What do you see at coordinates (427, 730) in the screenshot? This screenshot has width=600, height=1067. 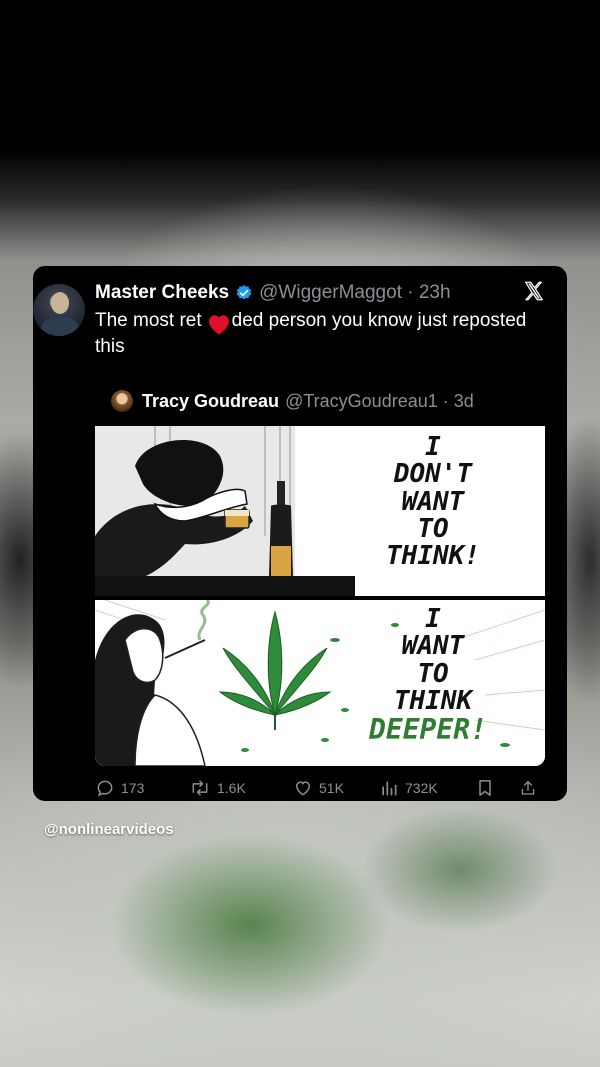 I see `bottom-caption-emphasis: DEEPER!` at bounding box center [427, 730].